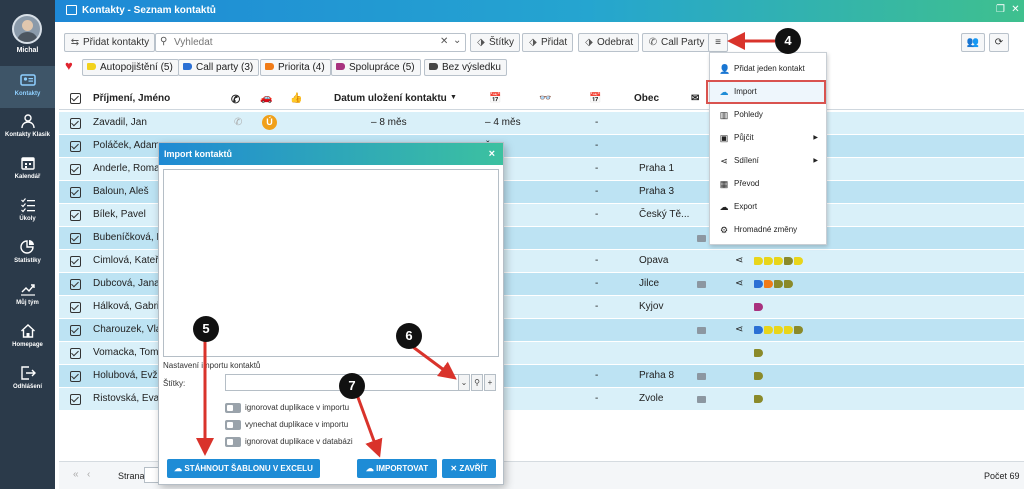 Image resolution: width=1024 pixels, height=489 pixels. What do you see at coordinates (352, 386) in the screenshot?
I see `step-marker: 7` at bounding box center [352, 386].